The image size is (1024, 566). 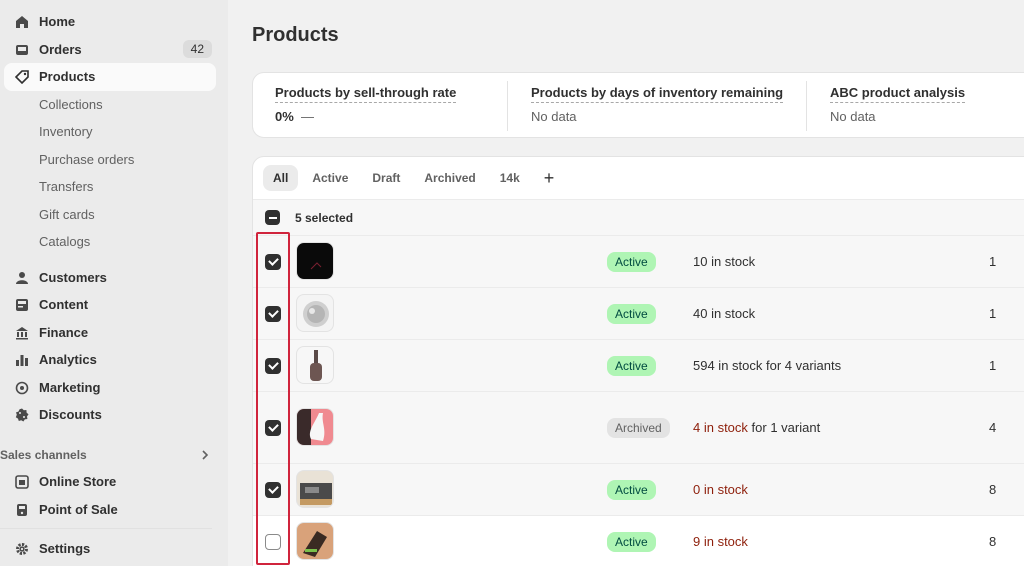 What do you see at coordinates (22, 388) in the screenshot?
I see `target-icon` at bounding box center [22, 388].